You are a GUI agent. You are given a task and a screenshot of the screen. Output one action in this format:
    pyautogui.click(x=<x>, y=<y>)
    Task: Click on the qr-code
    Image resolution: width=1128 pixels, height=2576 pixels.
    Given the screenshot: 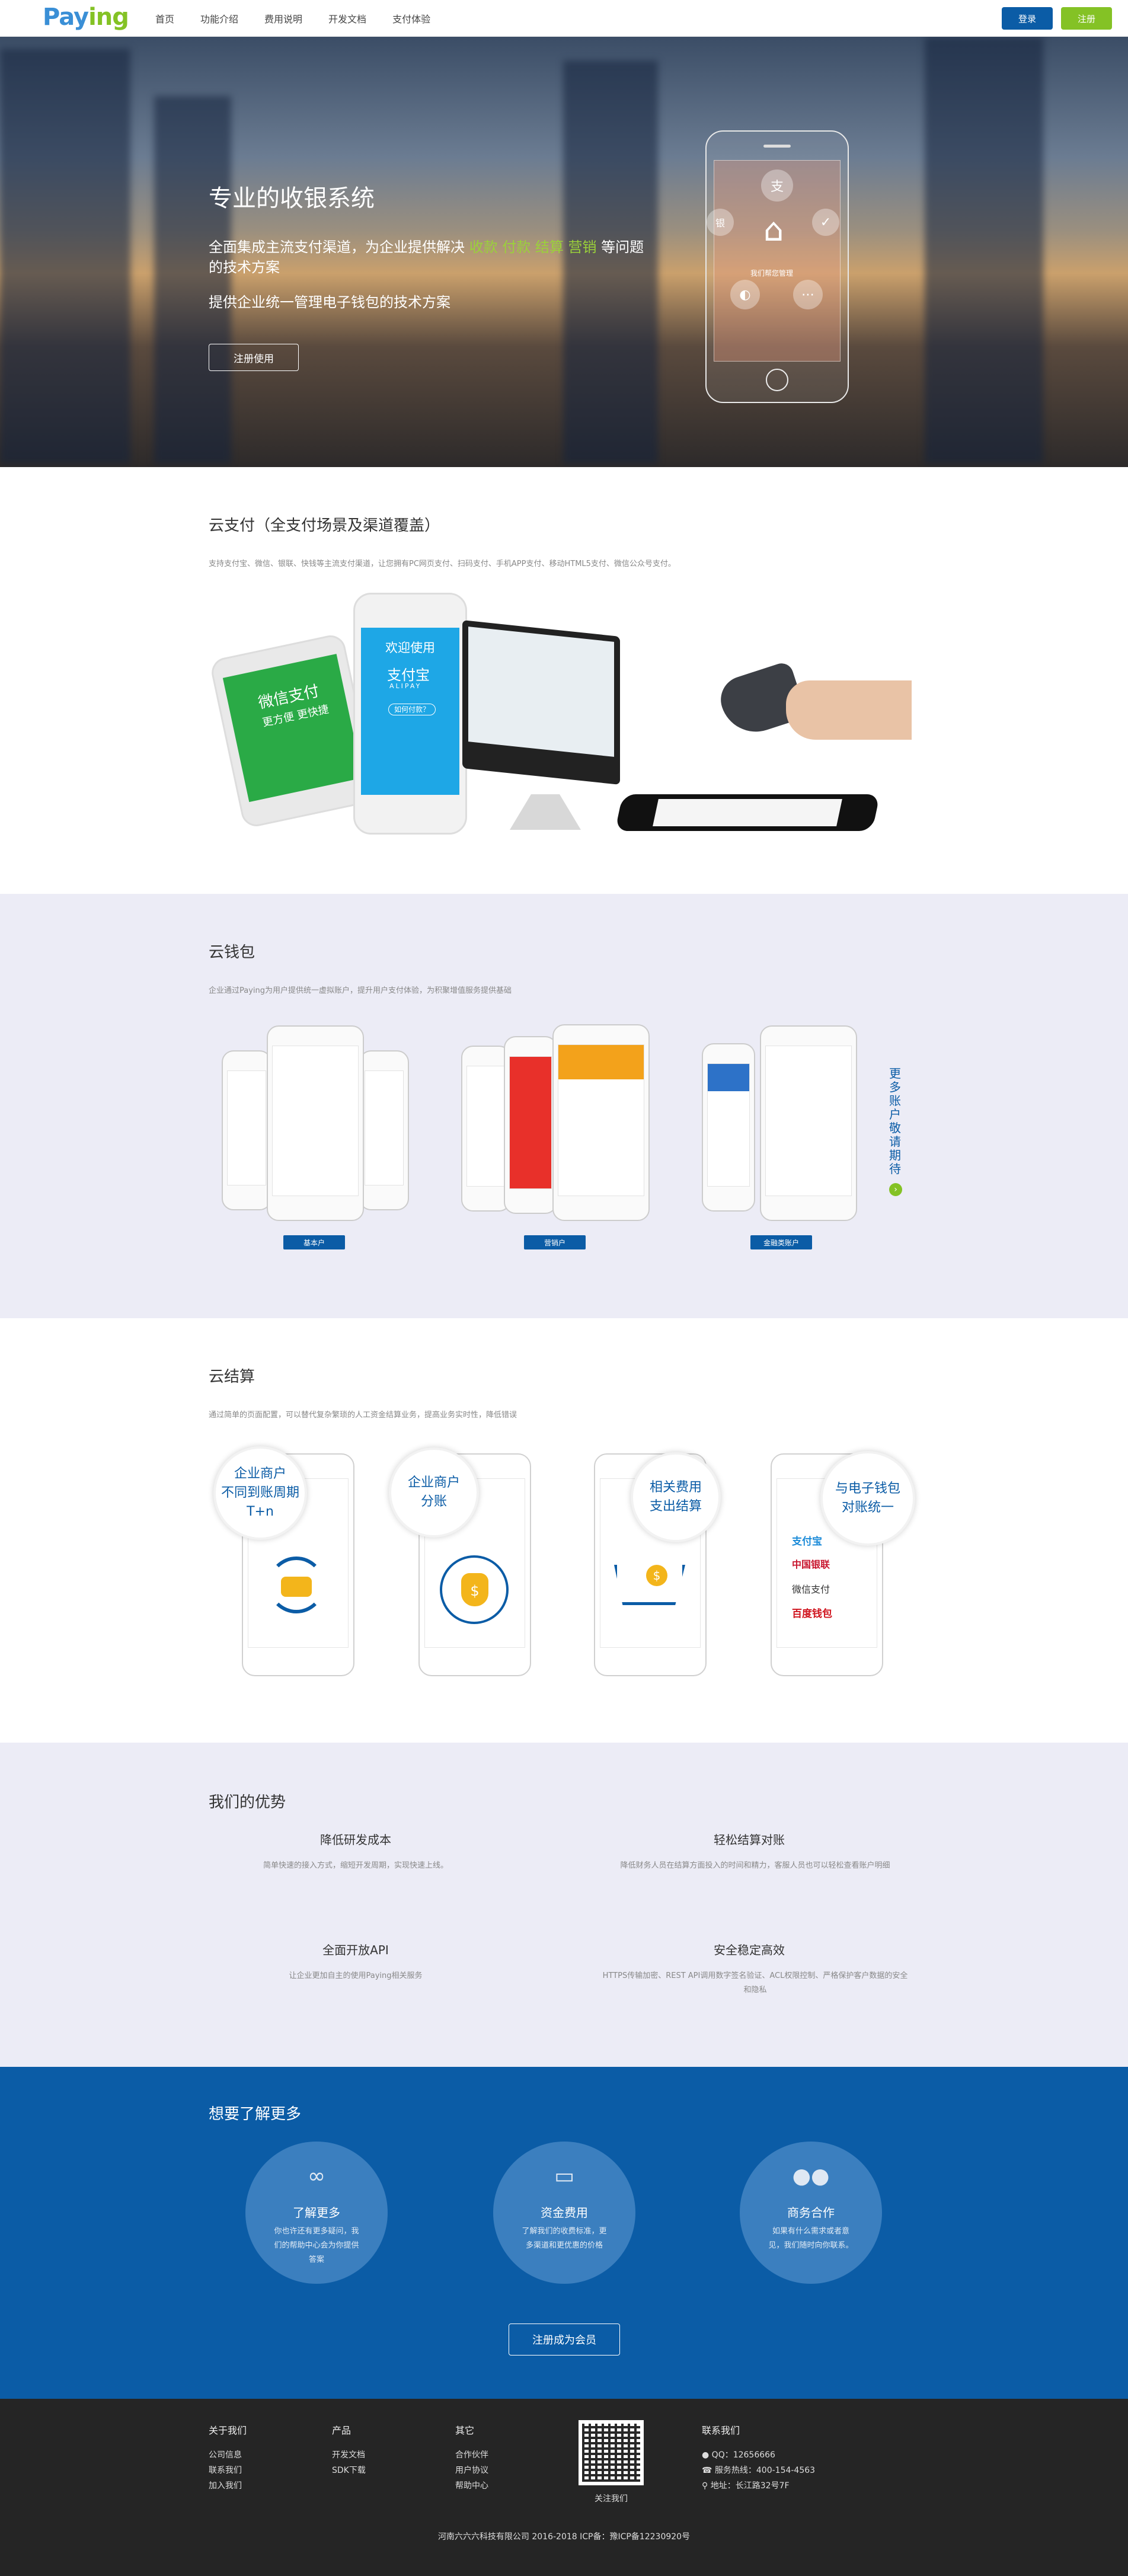 What is the action you would take?
    pyautogui.click(x=611, y=2452)
    